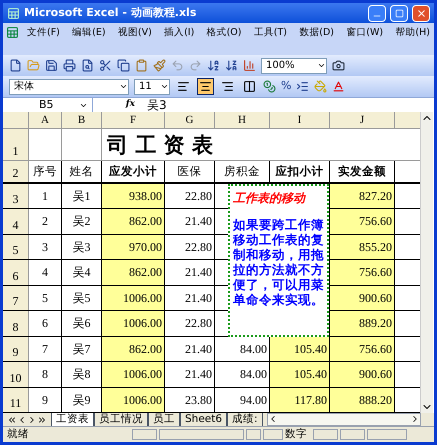  I want to click on column-header: A, so click(45, 120).